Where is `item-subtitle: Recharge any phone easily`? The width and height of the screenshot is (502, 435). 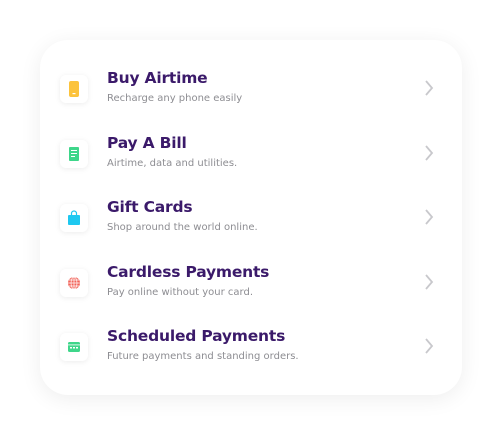
item-subtitle: Recharge any phone easily is located at coordinates (175, 98).